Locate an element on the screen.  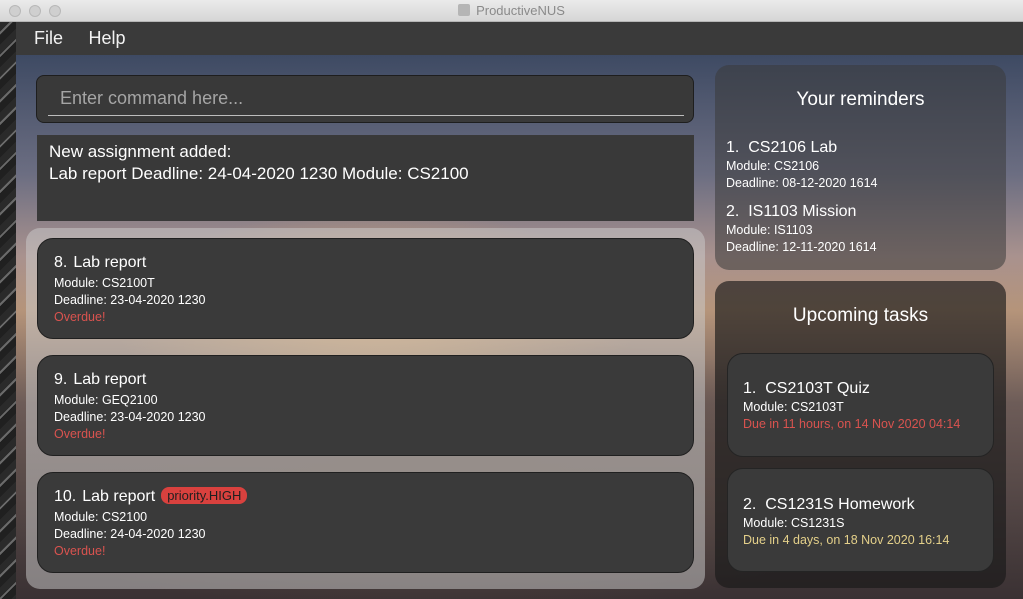
task-module: Module: GEQ2100 is located at coordinates (106, 400).